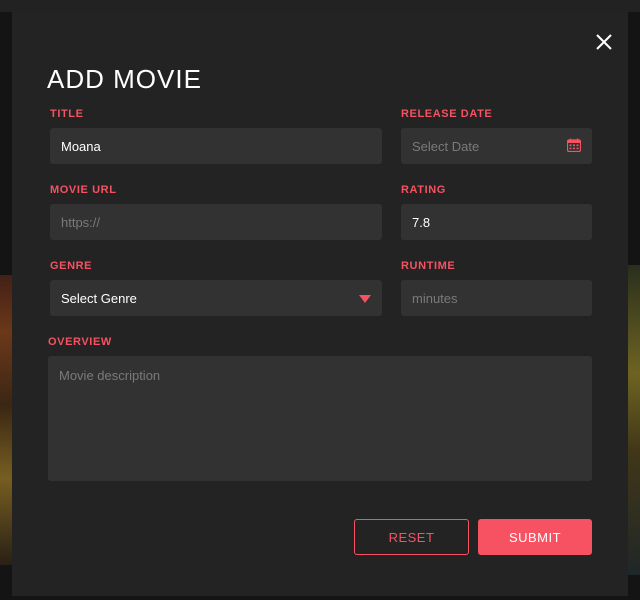  I want to click on title-input, so click(216, 146).